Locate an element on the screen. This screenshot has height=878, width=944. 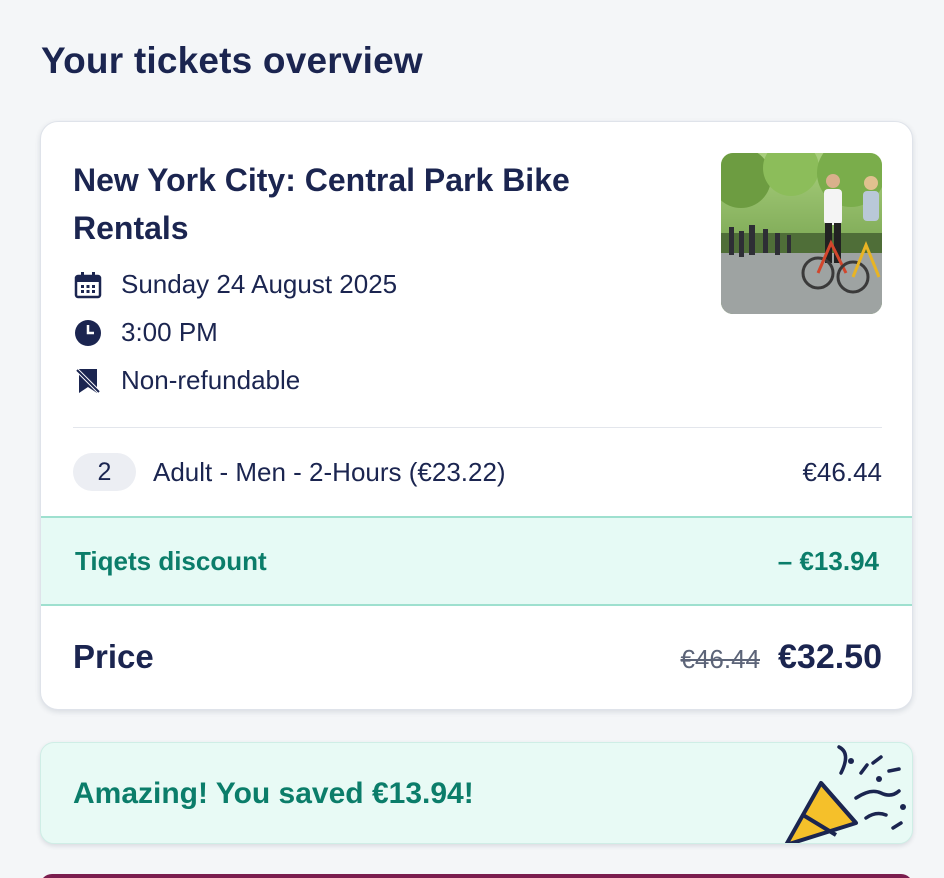
refund-text: Non-refundable is located at coordinates (211, 380).